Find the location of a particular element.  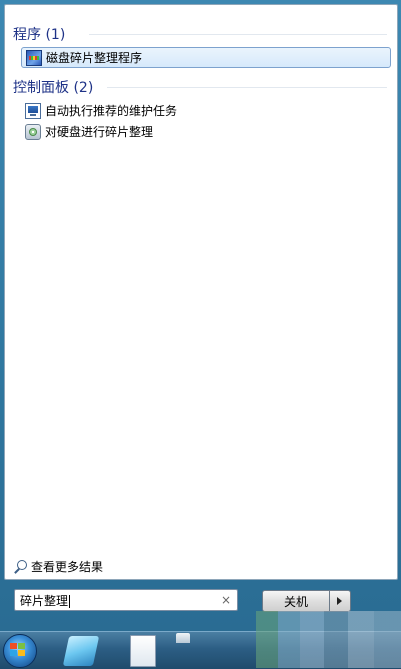

programs-group-header: 程序 (1) is located at coordinates (39, 34).